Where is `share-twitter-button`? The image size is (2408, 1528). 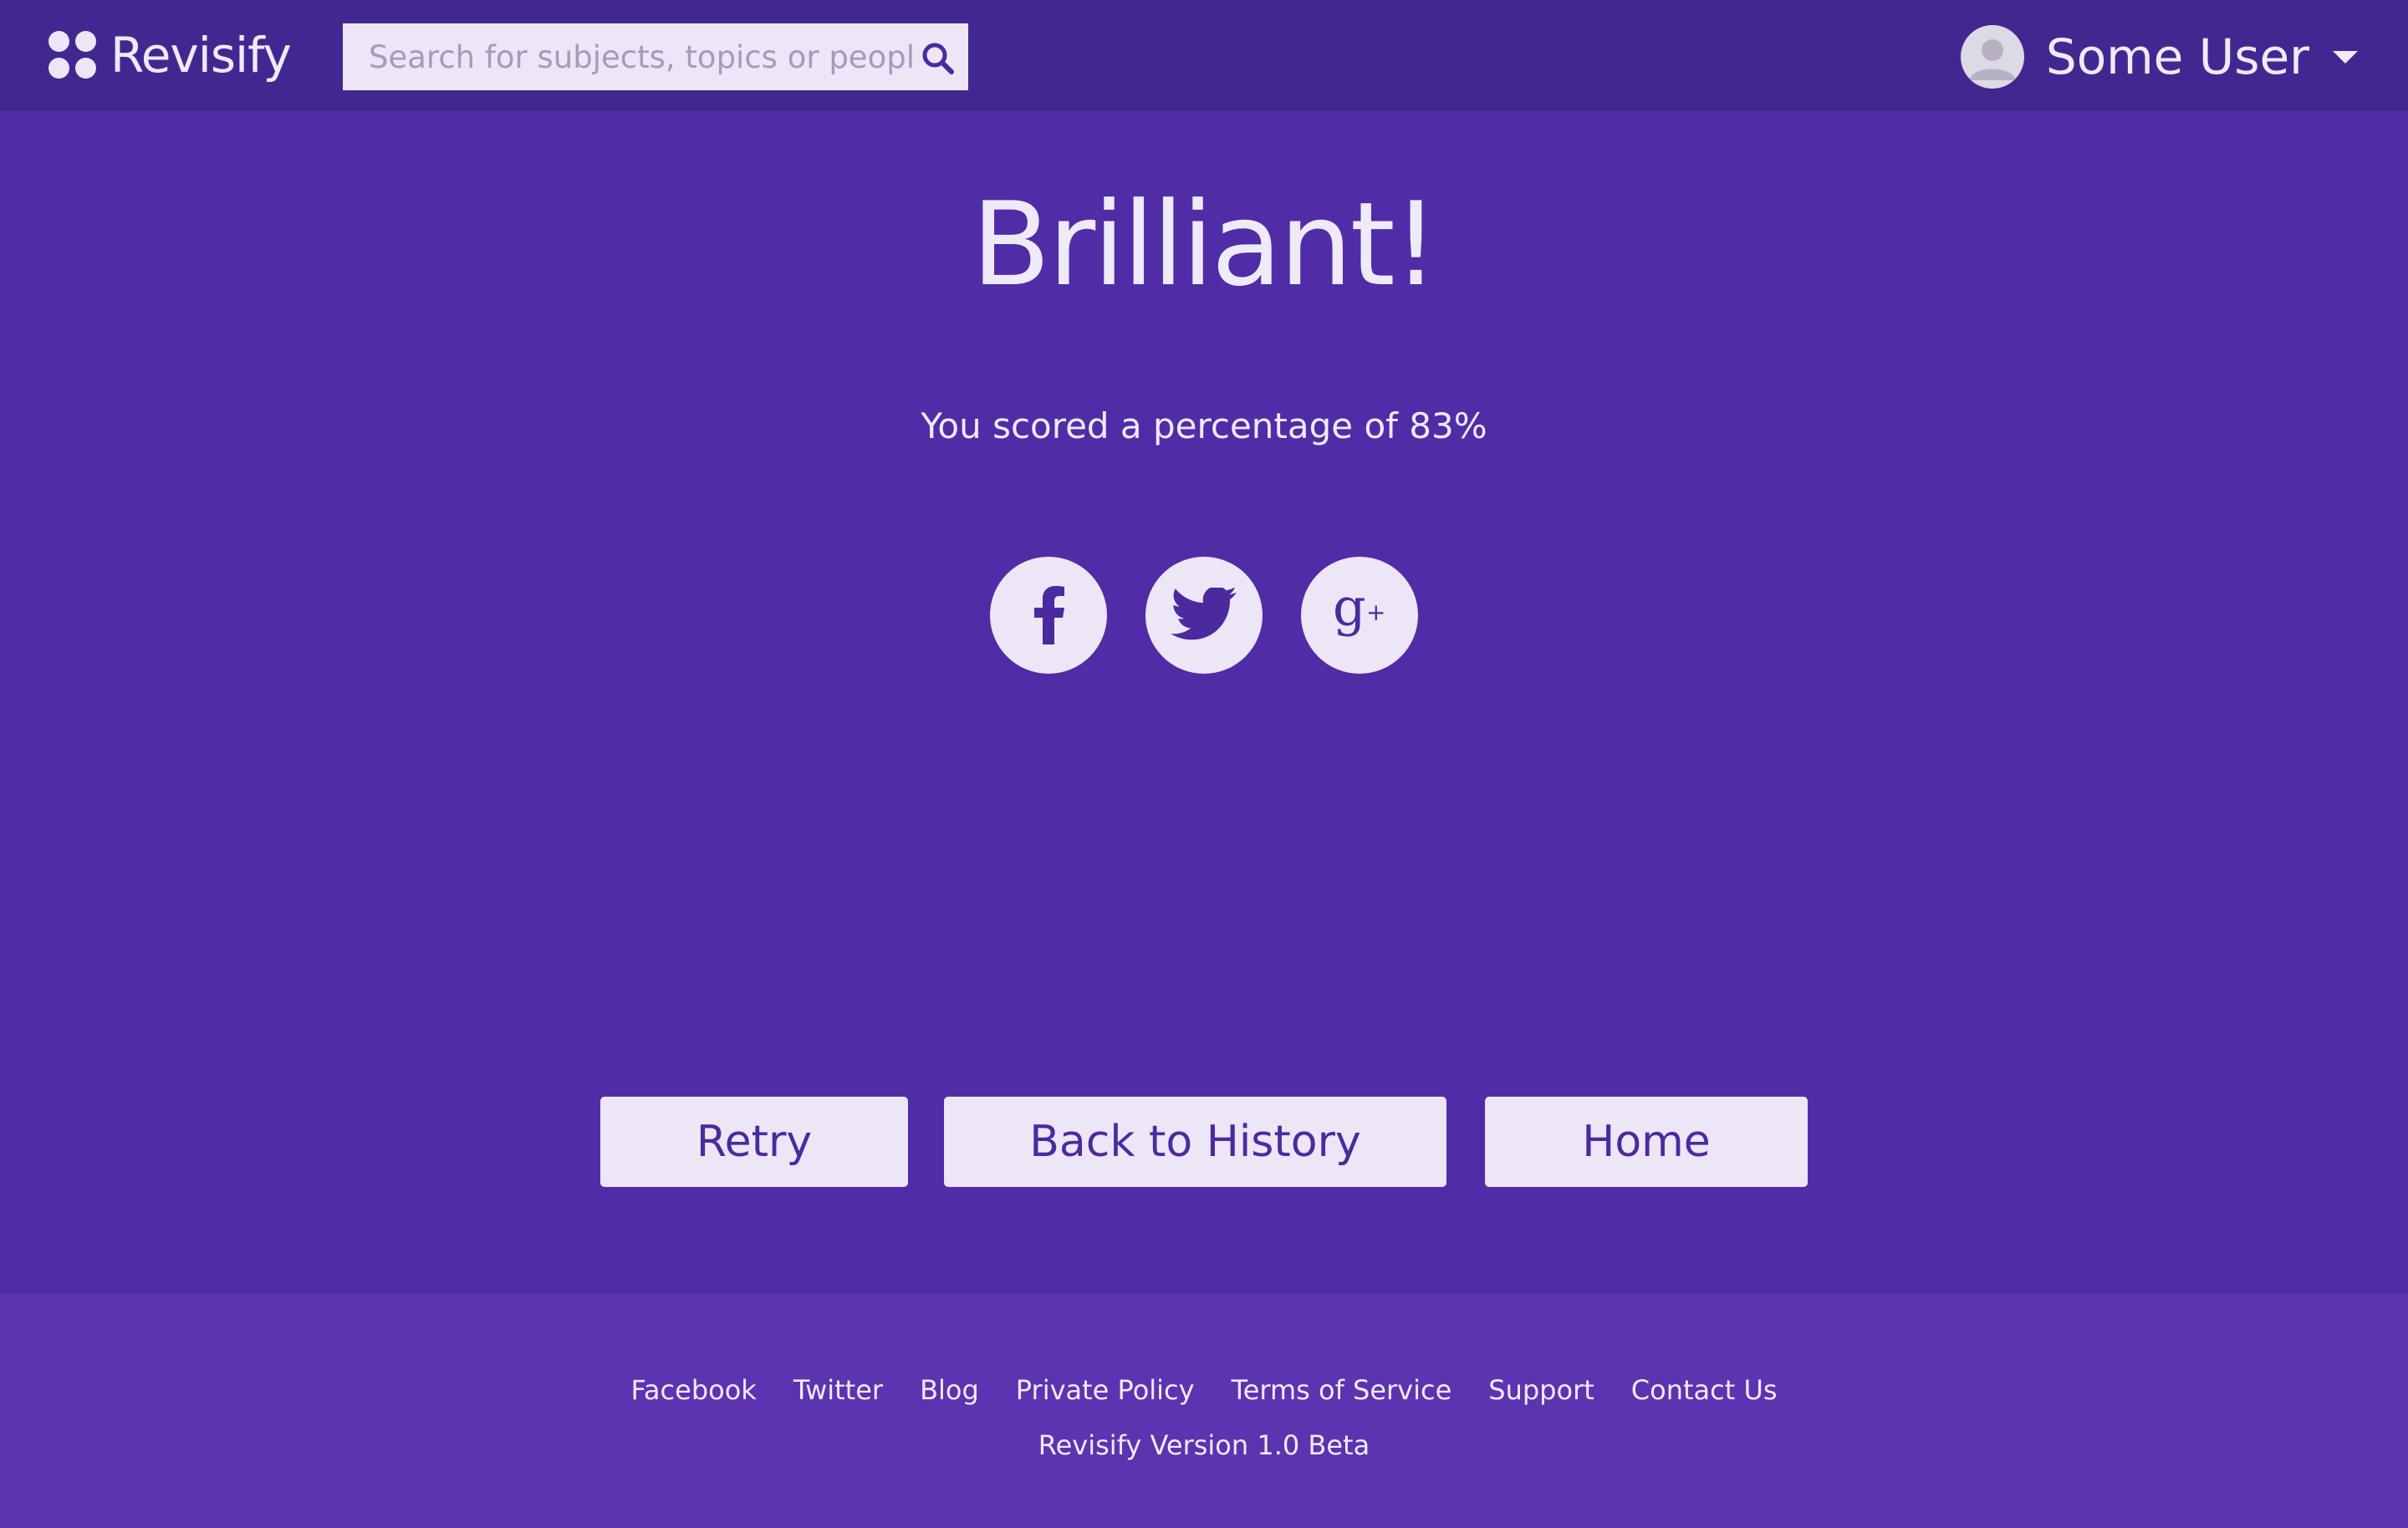
share-twitter-button is located at coordinates (1204, 615).